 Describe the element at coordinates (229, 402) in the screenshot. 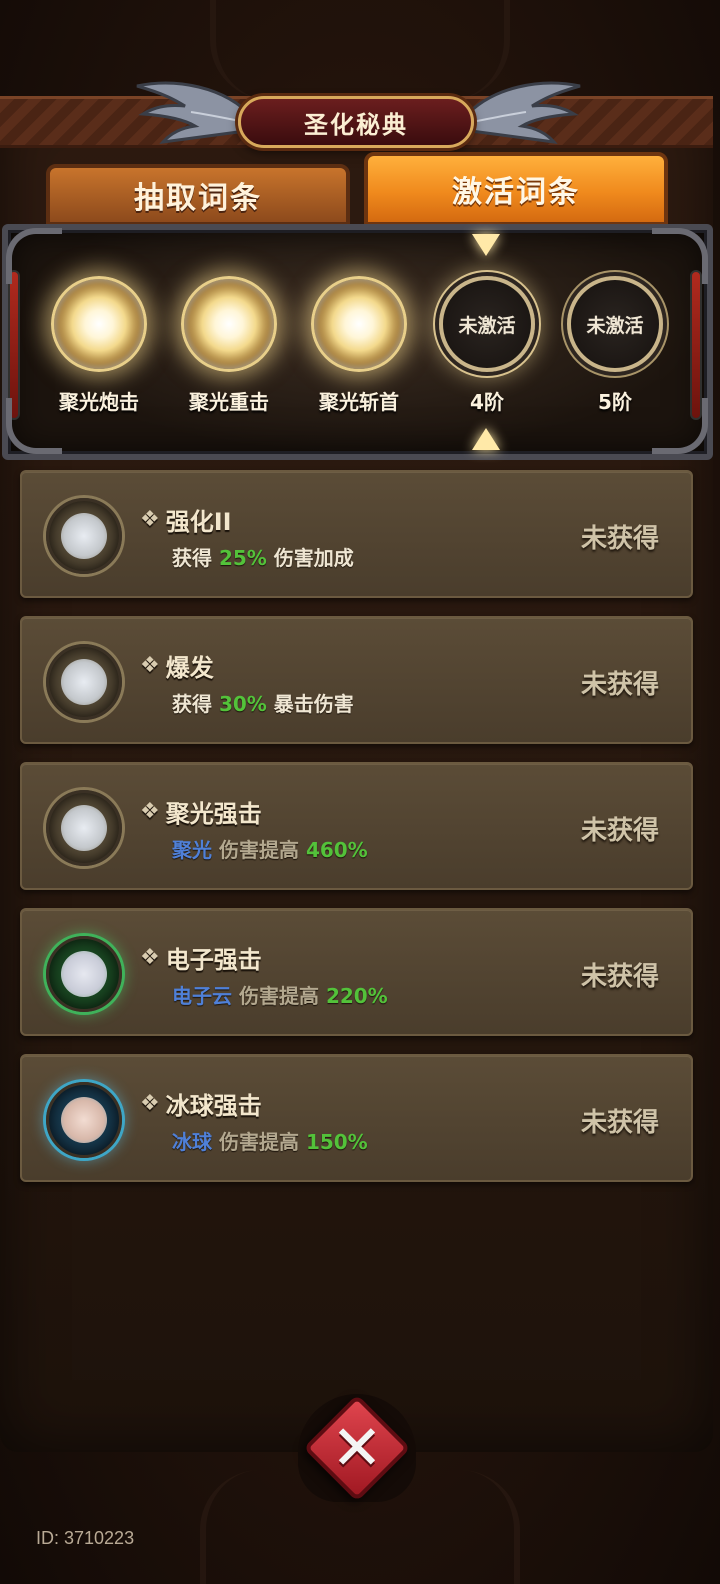

I see `slot-label: 聚光重击` at that location.